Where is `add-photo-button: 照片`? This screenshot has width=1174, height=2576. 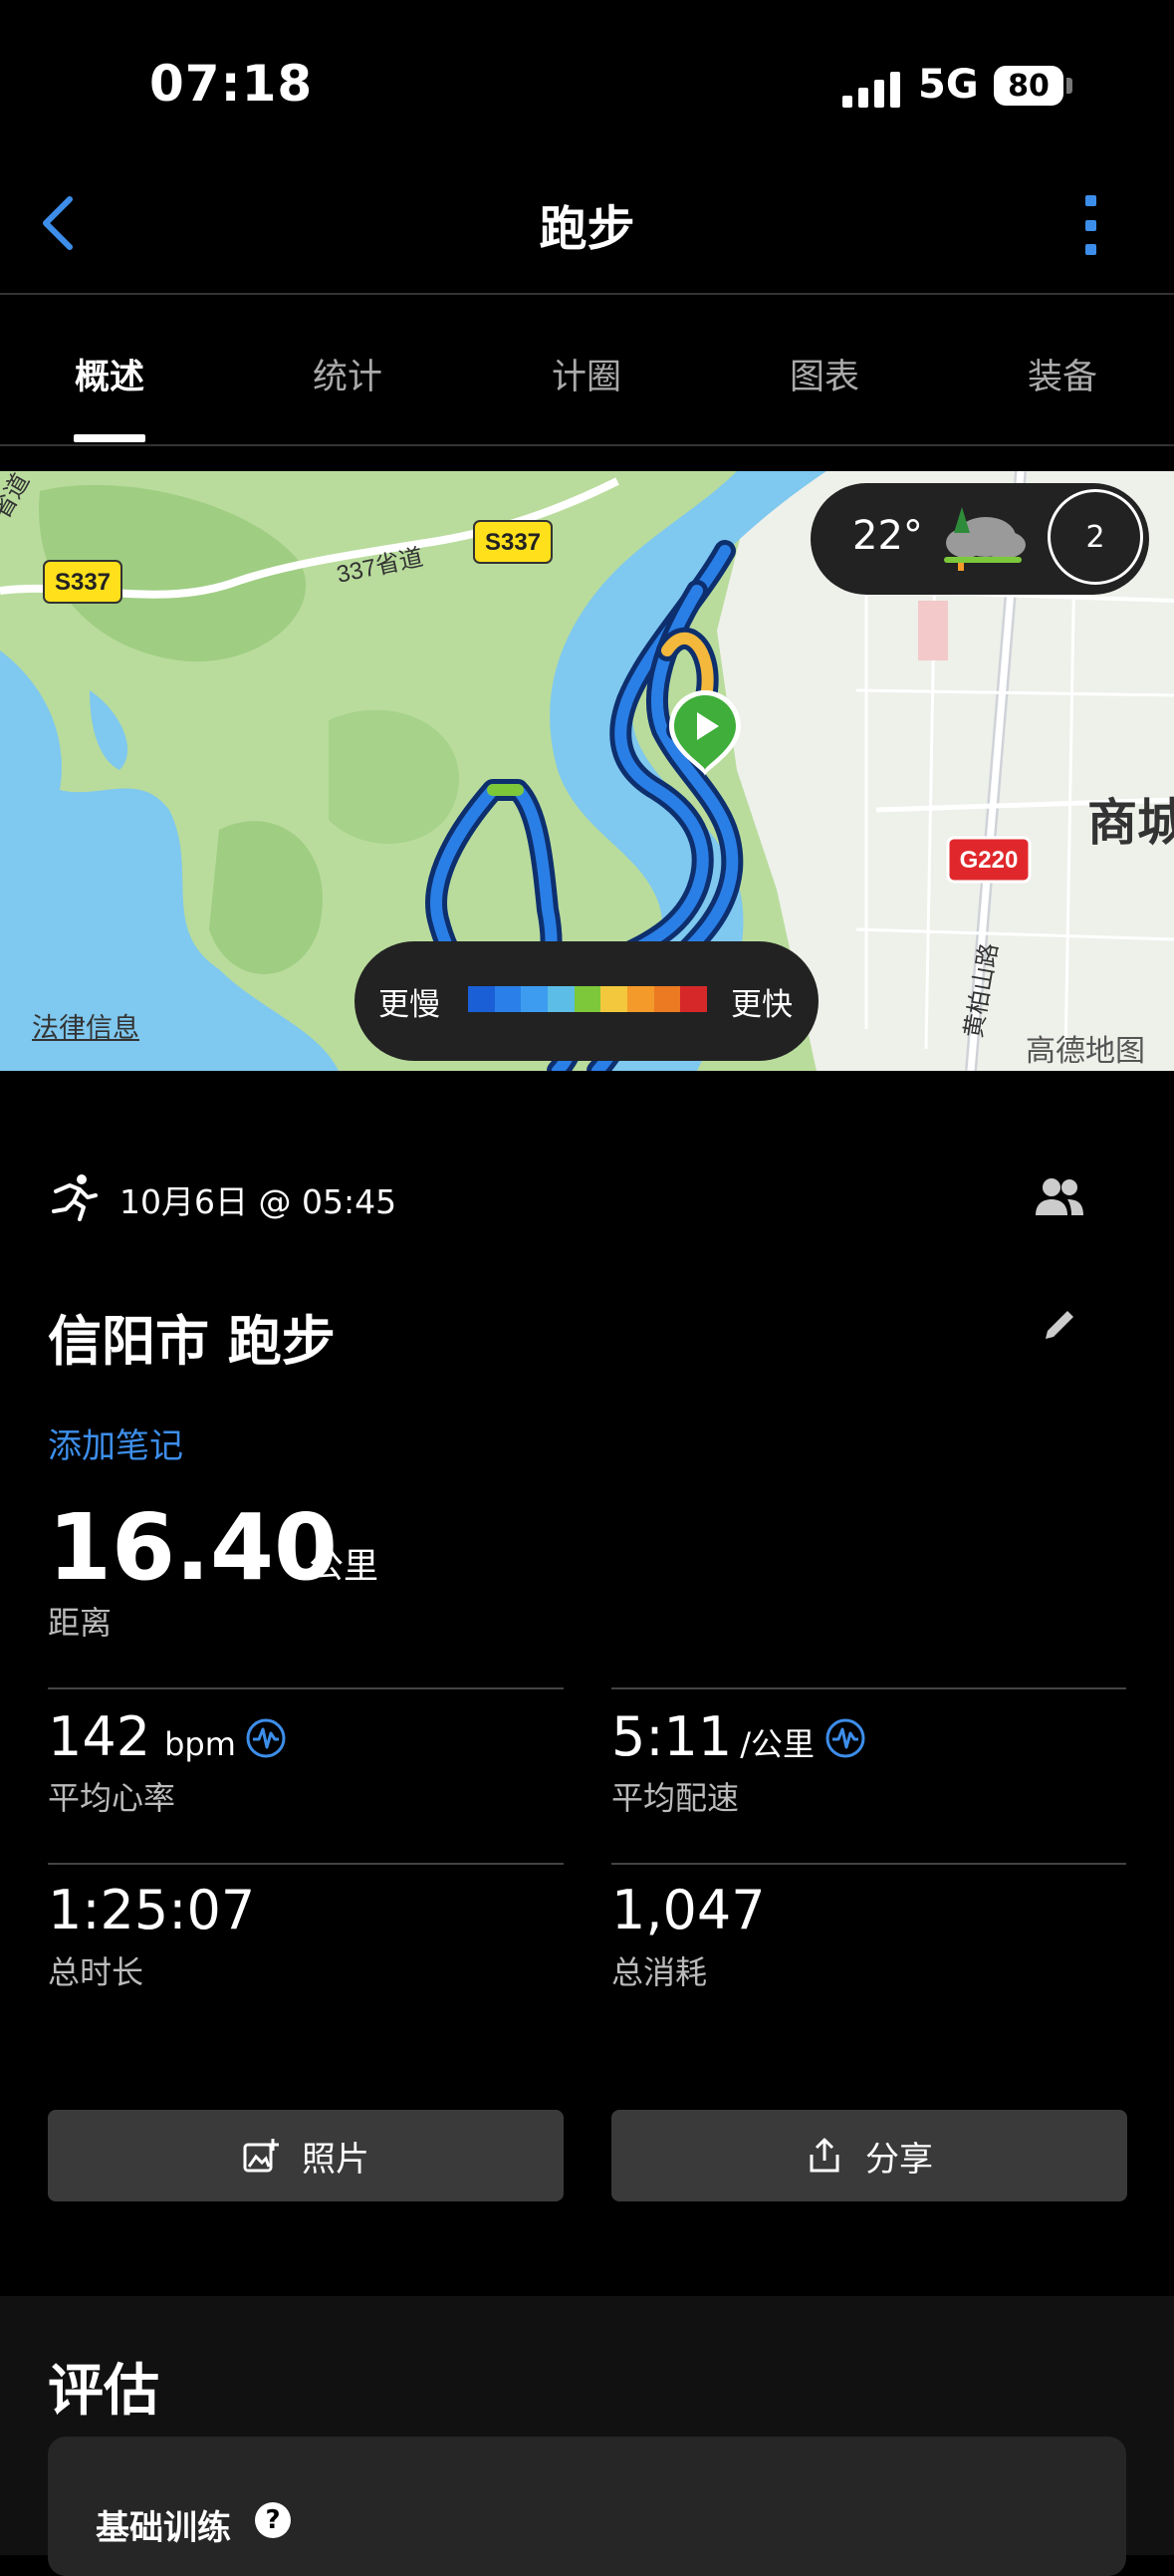 add-photo-button: 照片 is located at coordinates (306, 2155).